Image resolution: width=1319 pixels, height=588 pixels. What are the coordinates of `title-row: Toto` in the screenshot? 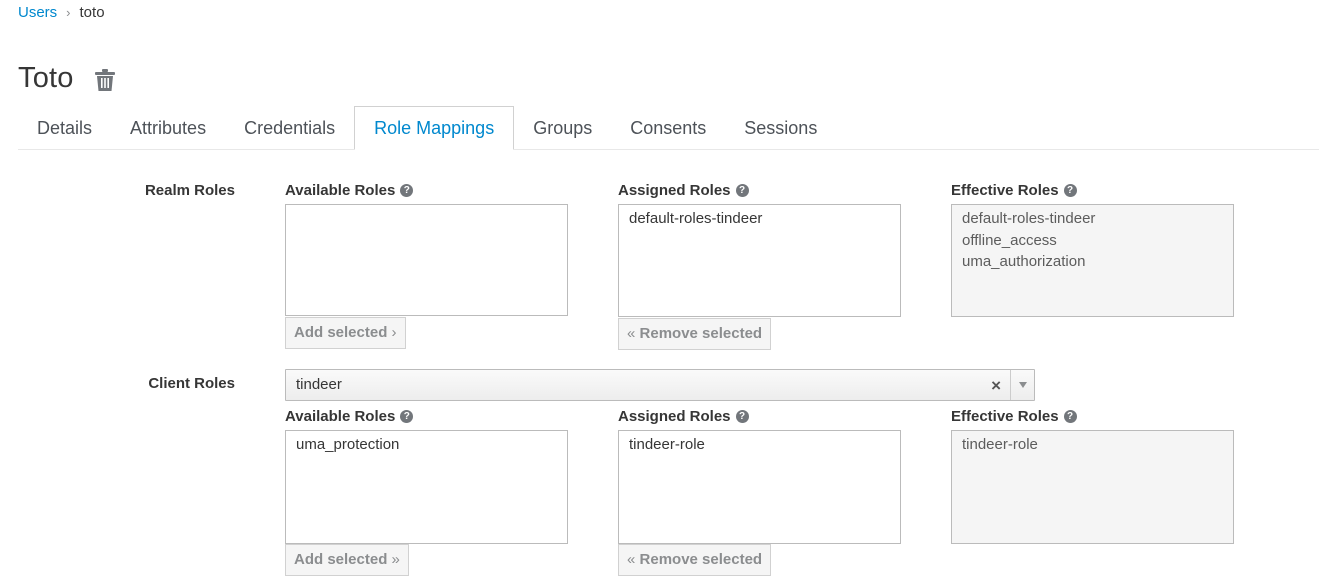 It's located at (67, 78).